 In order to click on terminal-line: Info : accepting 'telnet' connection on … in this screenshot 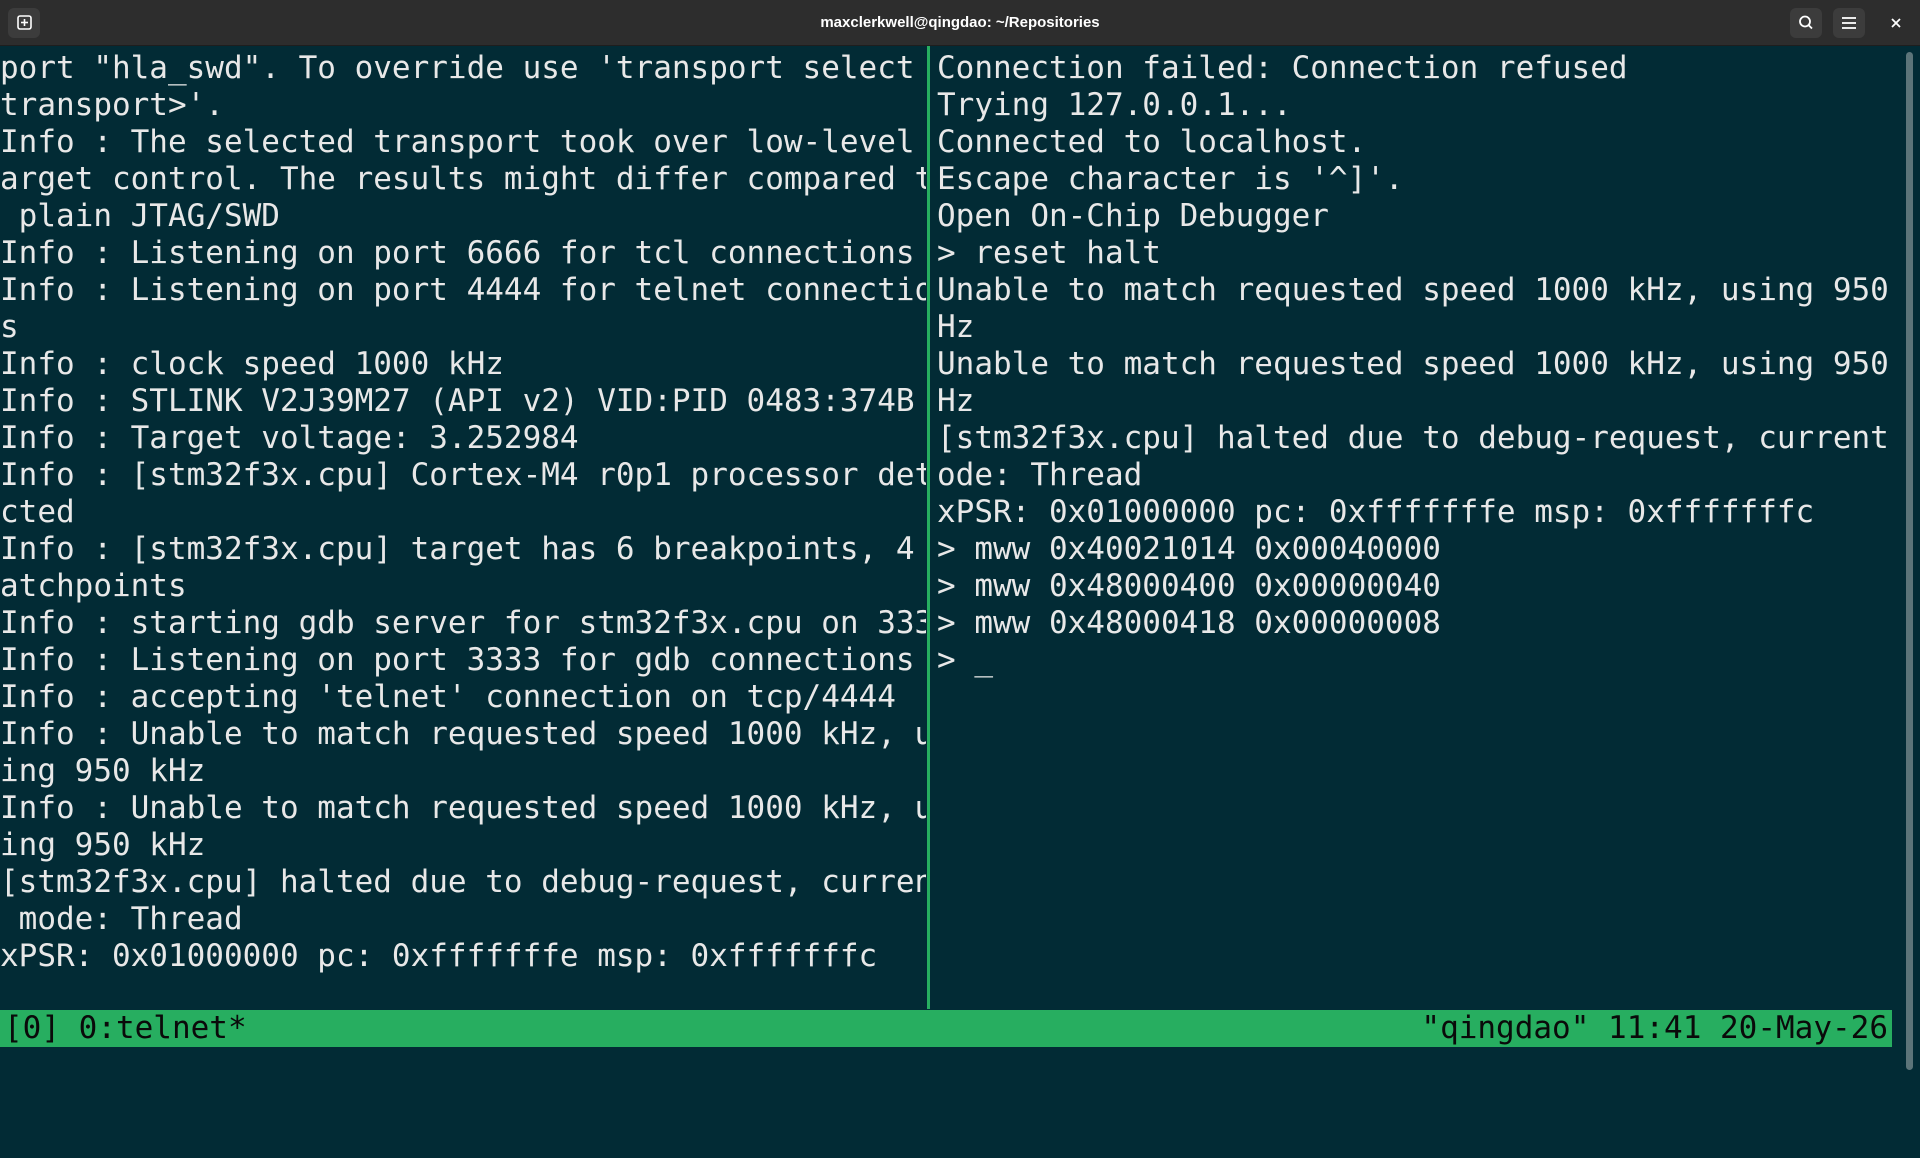, I will do `click(448, 697)`.